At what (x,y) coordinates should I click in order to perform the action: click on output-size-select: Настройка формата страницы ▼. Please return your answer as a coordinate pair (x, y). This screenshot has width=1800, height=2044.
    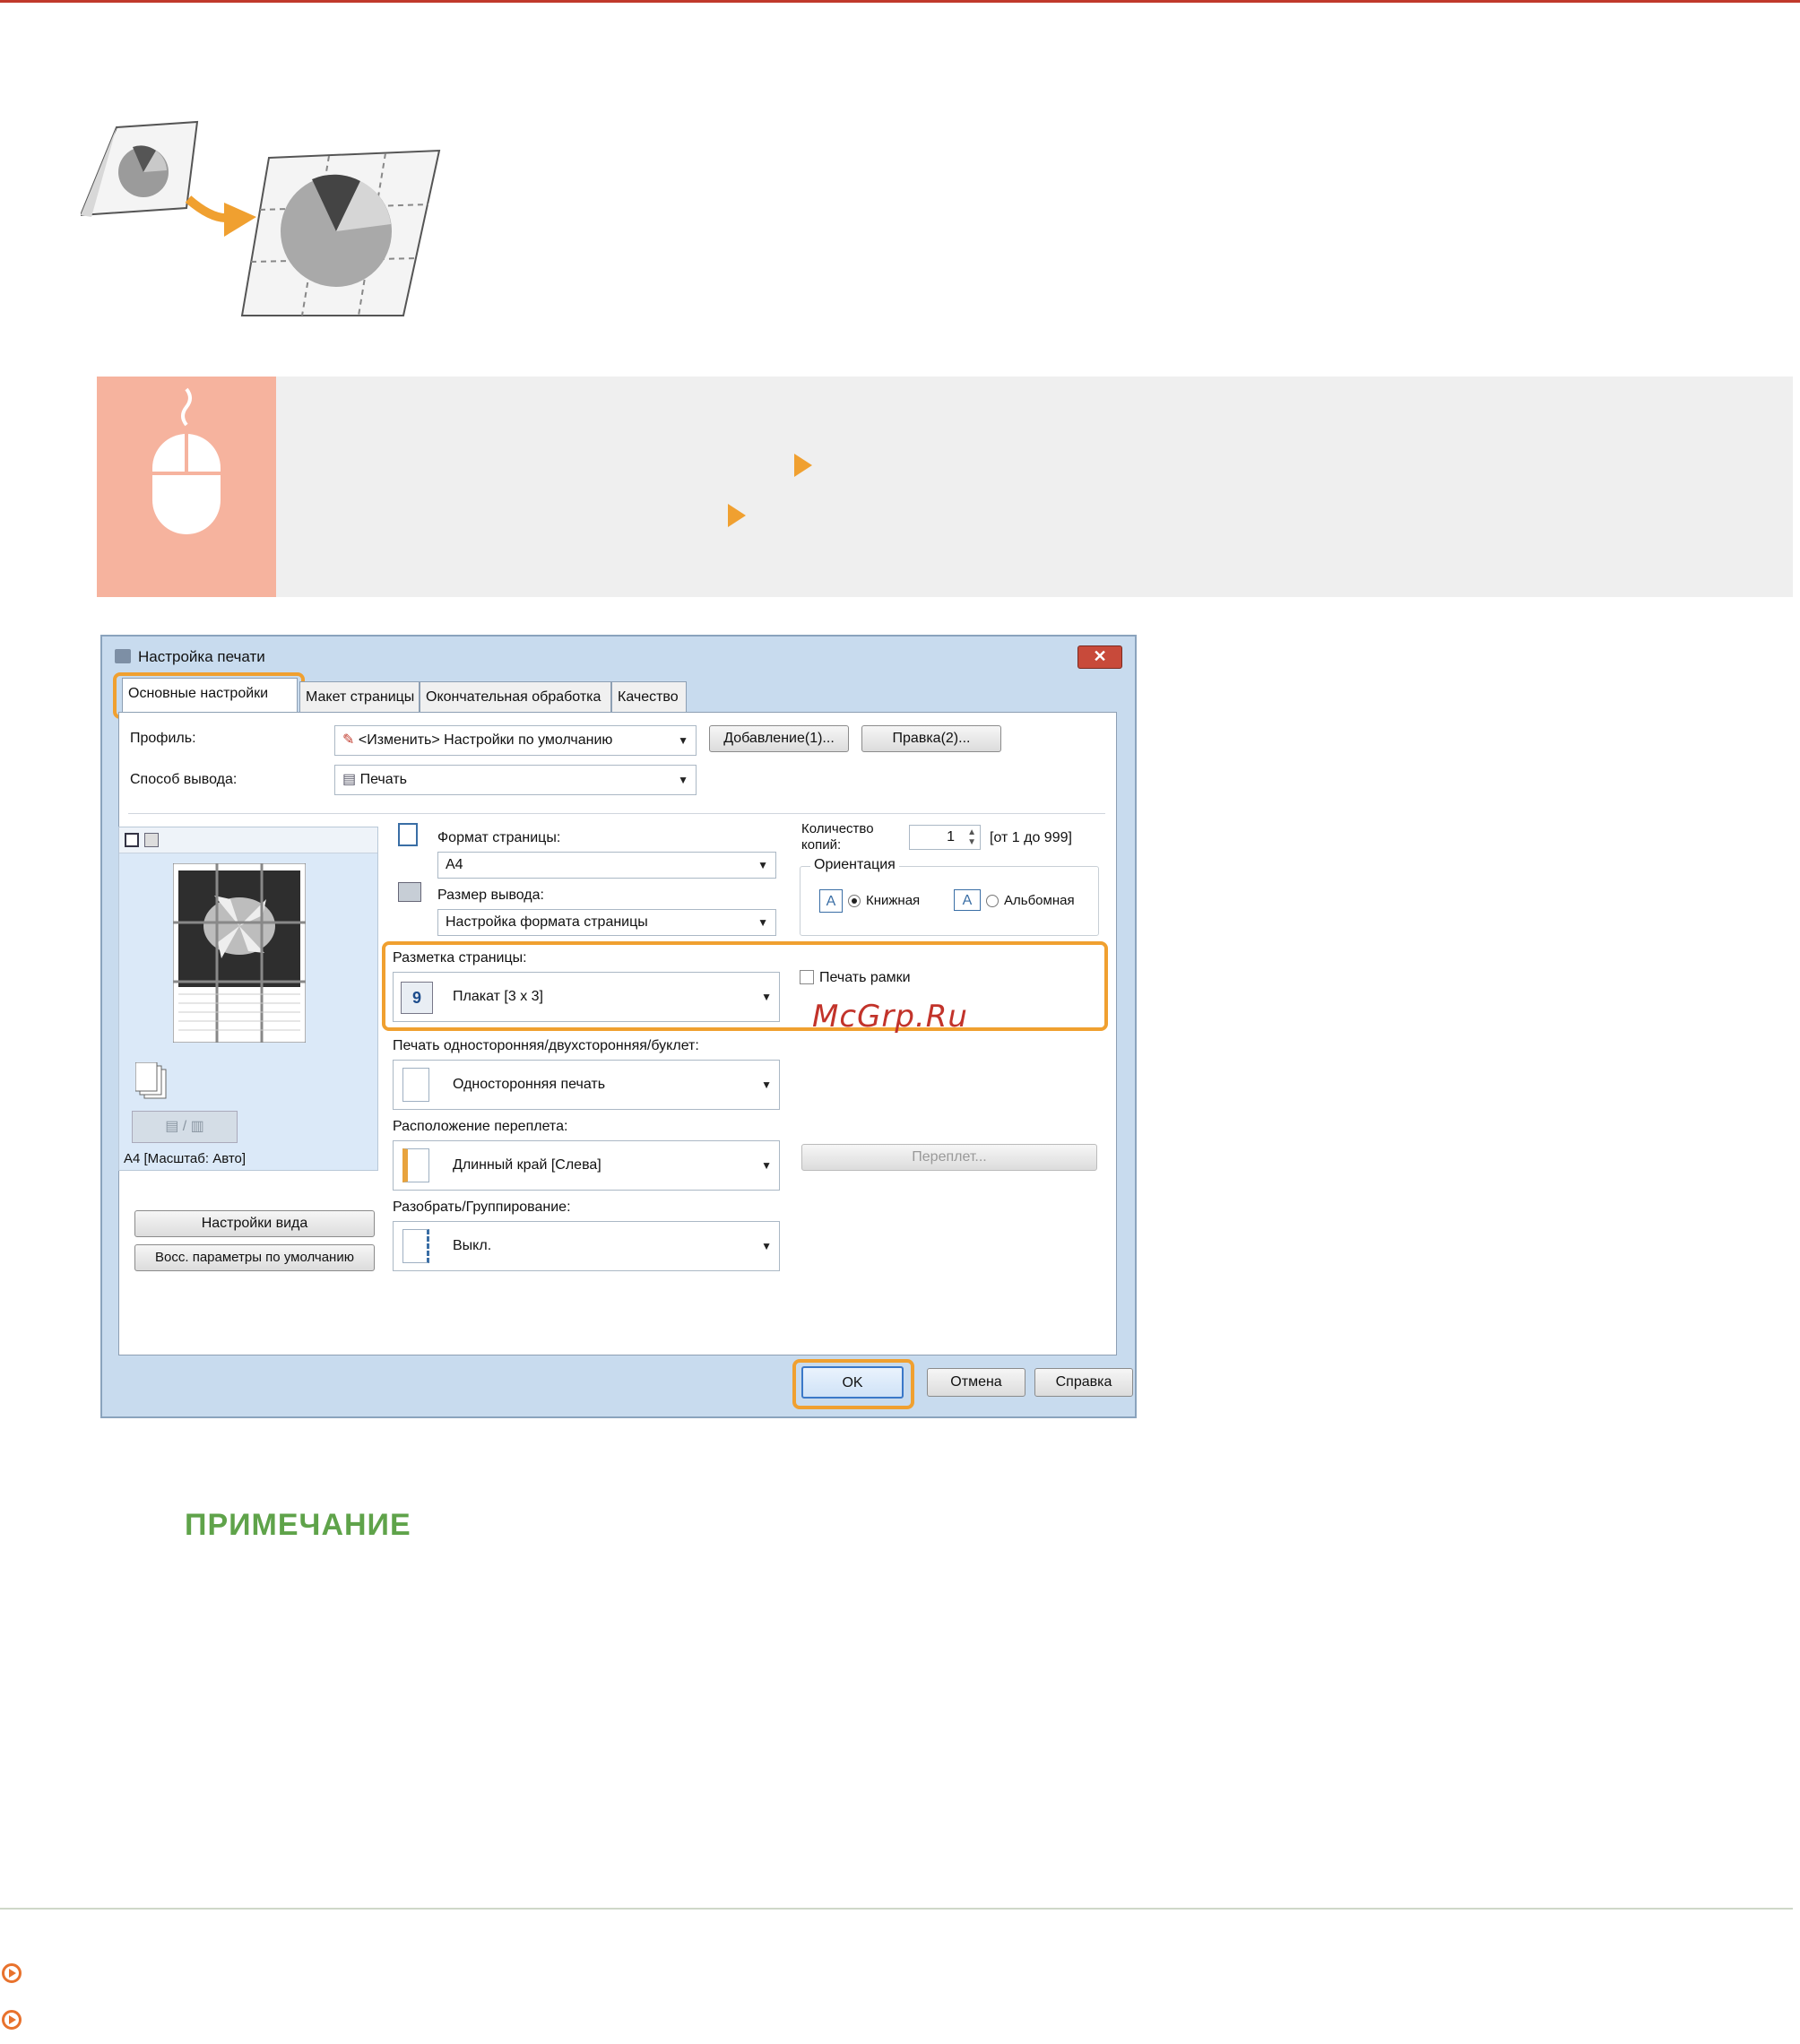
    Looking at the image, I should click on (606, 923).